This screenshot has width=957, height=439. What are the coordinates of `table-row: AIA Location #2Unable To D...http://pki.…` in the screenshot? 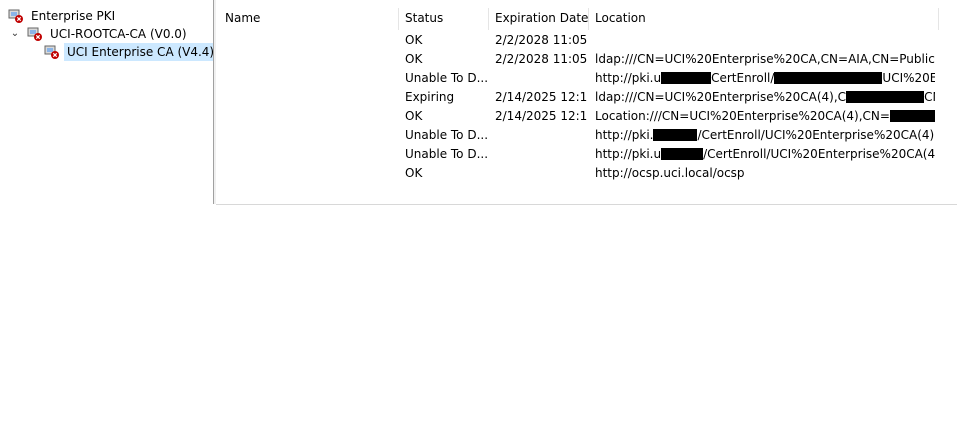 It's located at (586, 78).